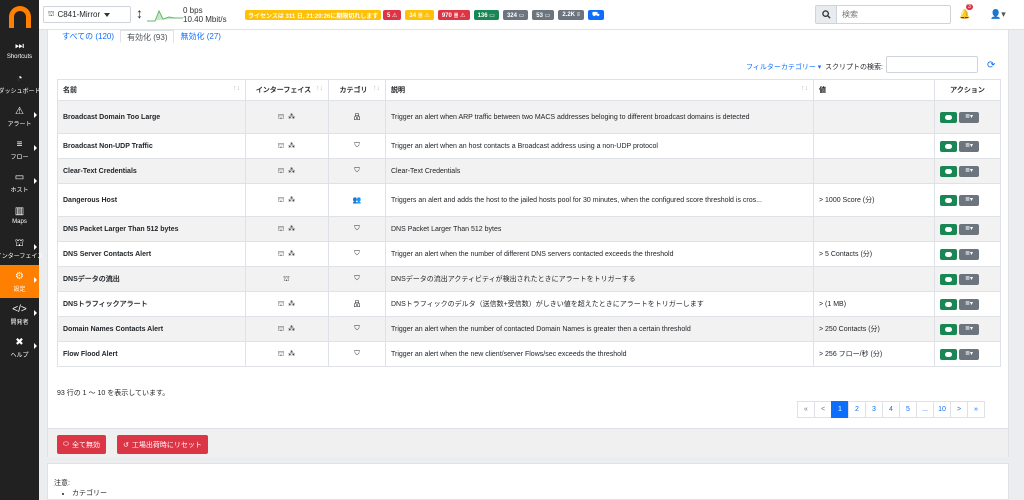 Image resolution: width=1024 pixels, height=500 pixels. What do you see at coordinates (357, 353) in the screenshot?
I see `category-icon: ⛉` at bounding box center [357, 353].